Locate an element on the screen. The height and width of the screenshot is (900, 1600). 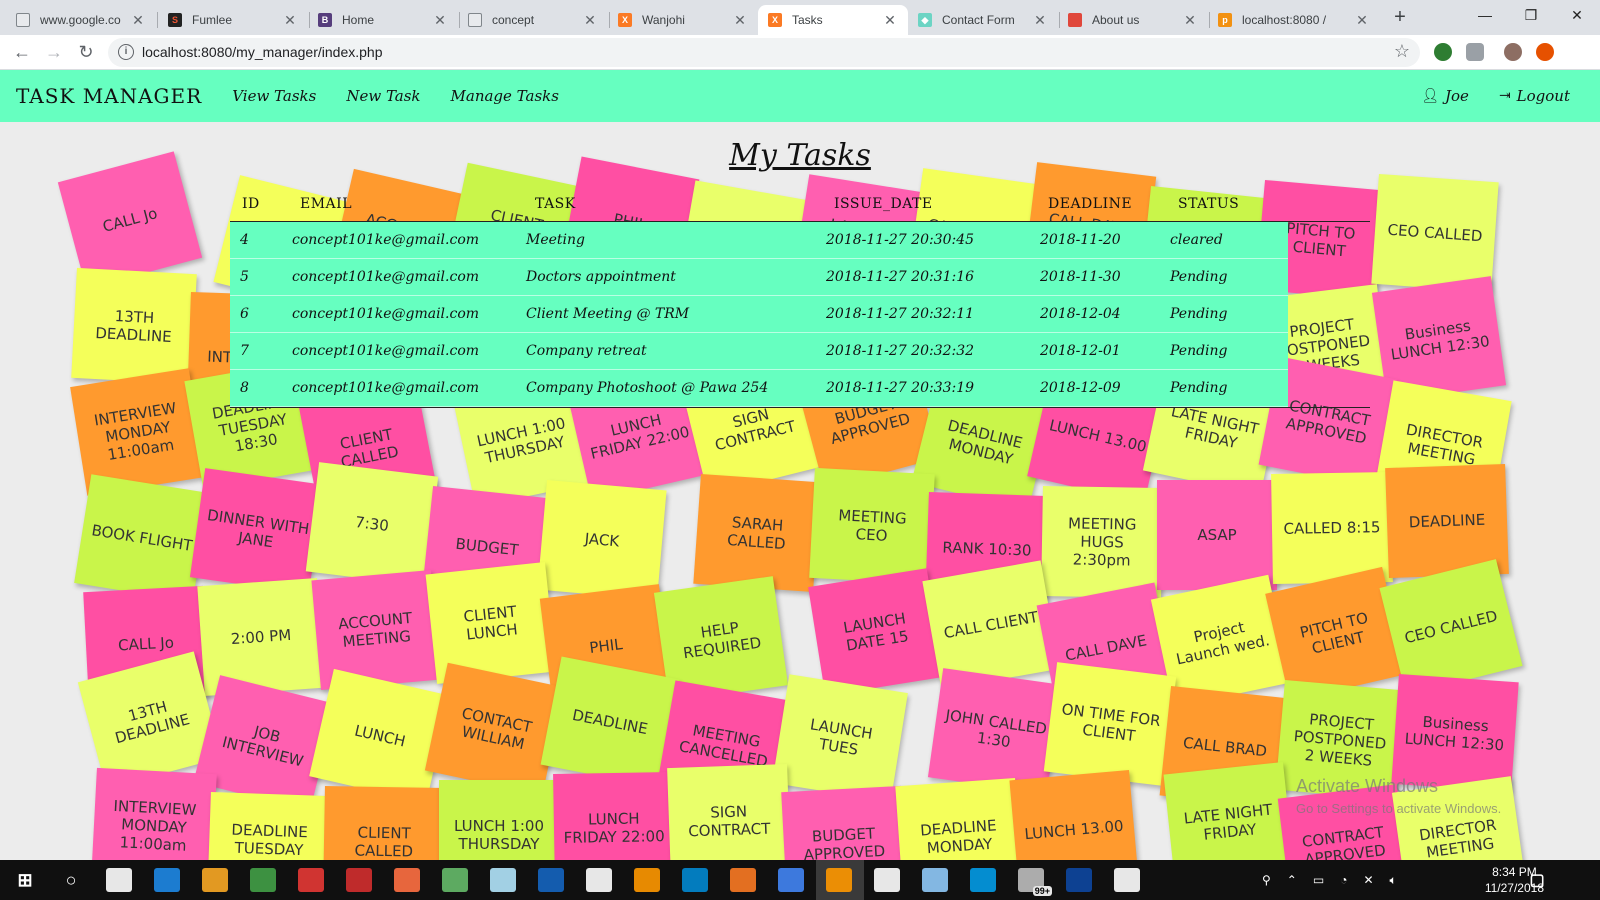
notifications-icon: ▢ is located at coordinates (1537, 880).